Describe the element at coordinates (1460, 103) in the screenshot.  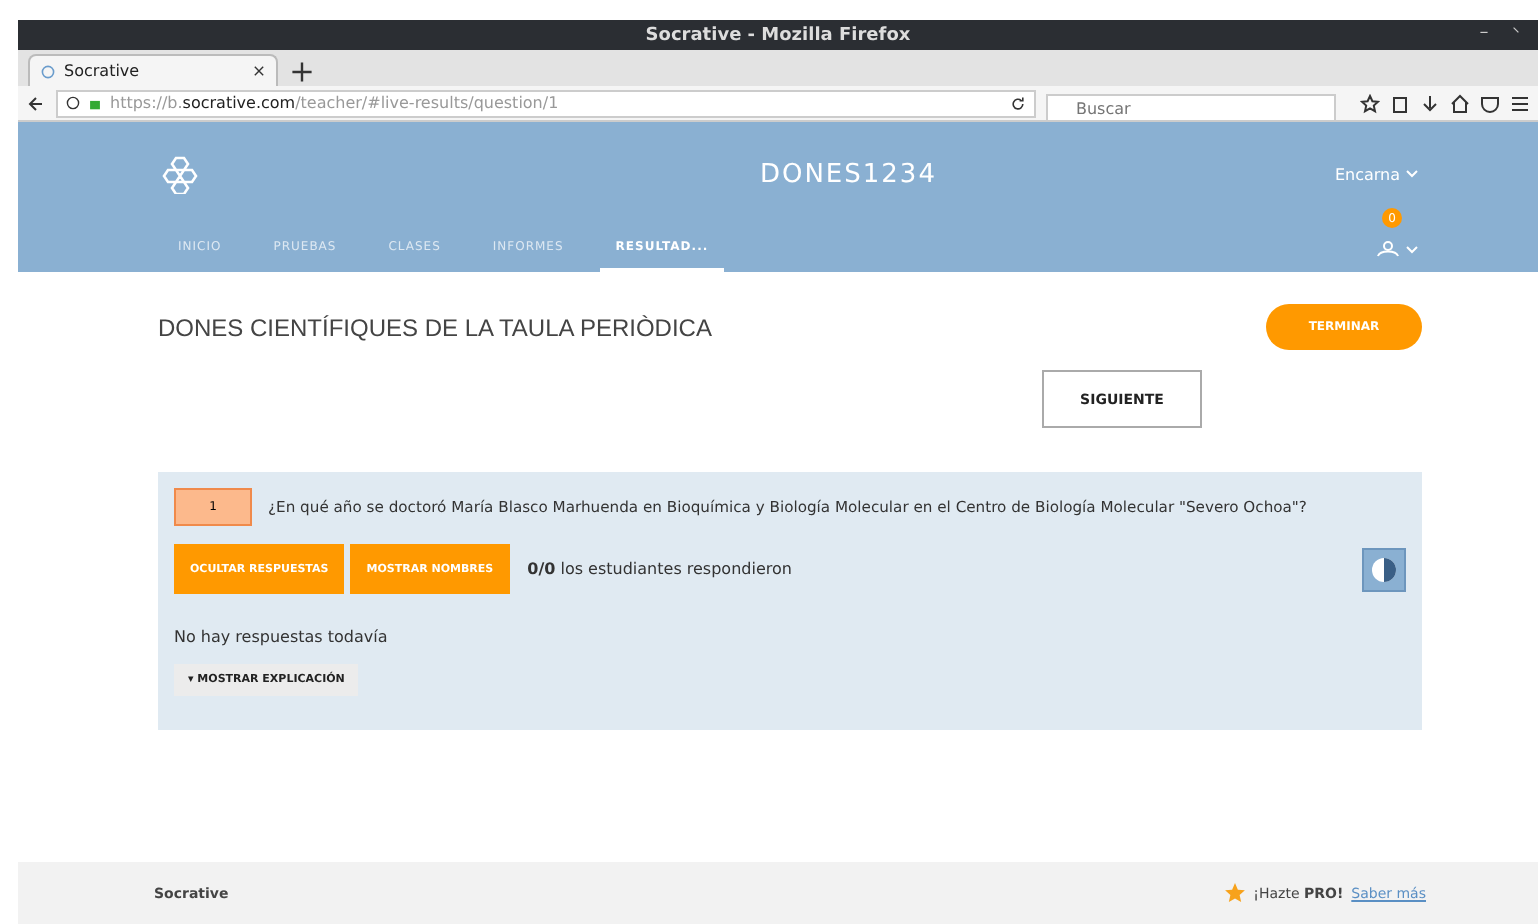
I see `home-icon` at that location.